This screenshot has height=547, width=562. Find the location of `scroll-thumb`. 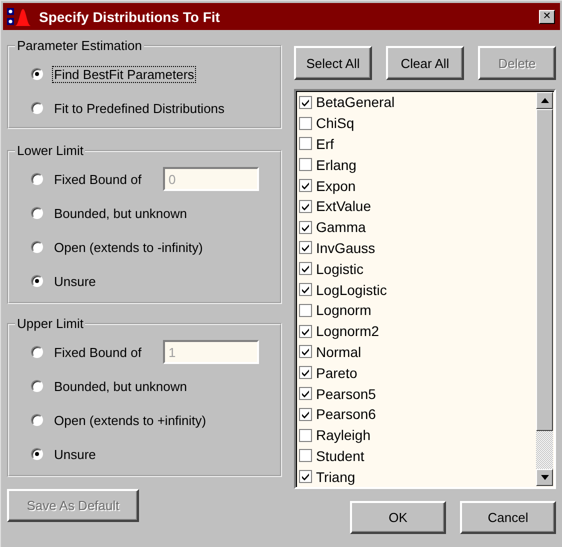

scroll-thumb is located at coordinates (544, 270).